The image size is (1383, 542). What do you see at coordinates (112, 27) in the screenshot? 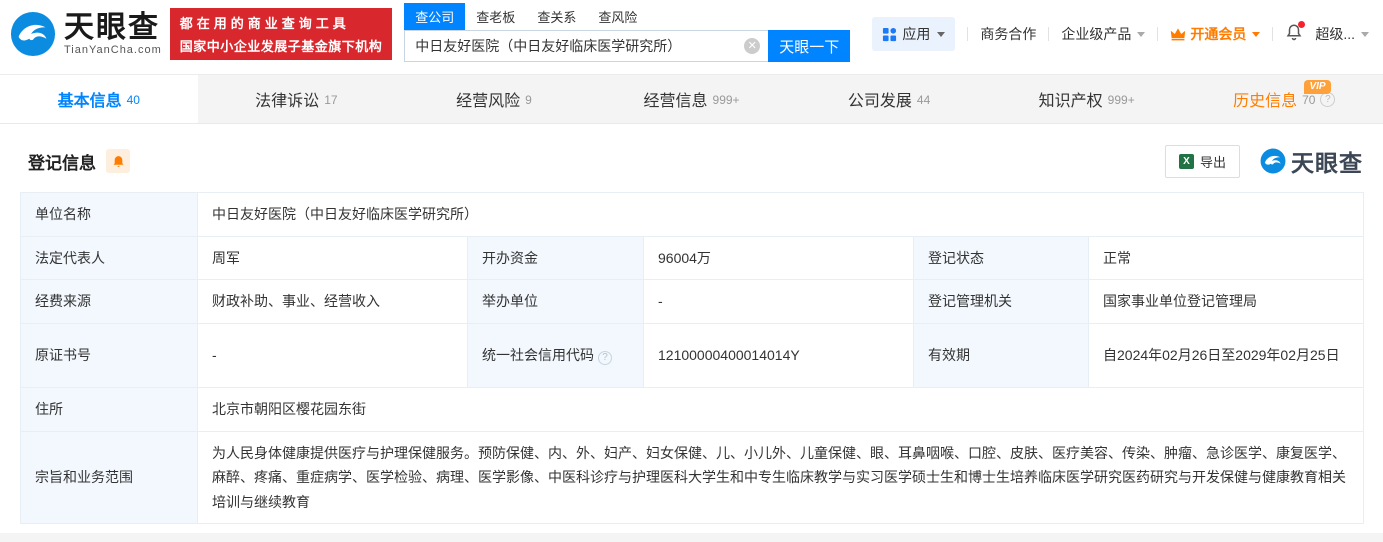
I see `logo-brand: 天眼查` at bounding box center [112, 27].